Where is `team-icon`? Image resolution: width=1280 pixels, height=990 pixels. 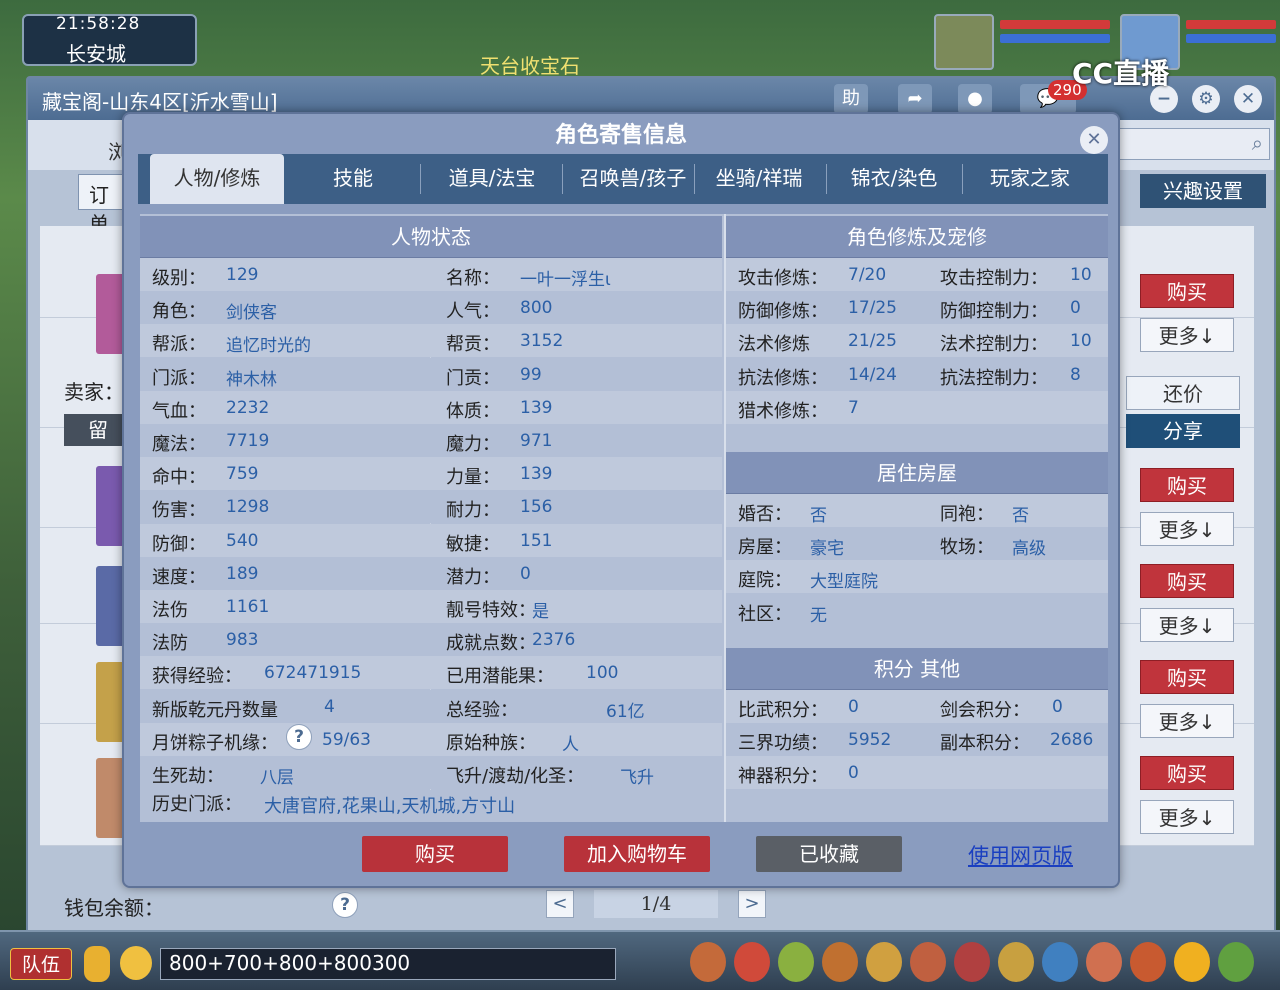 team-icon is located at coordinates (884, 962).